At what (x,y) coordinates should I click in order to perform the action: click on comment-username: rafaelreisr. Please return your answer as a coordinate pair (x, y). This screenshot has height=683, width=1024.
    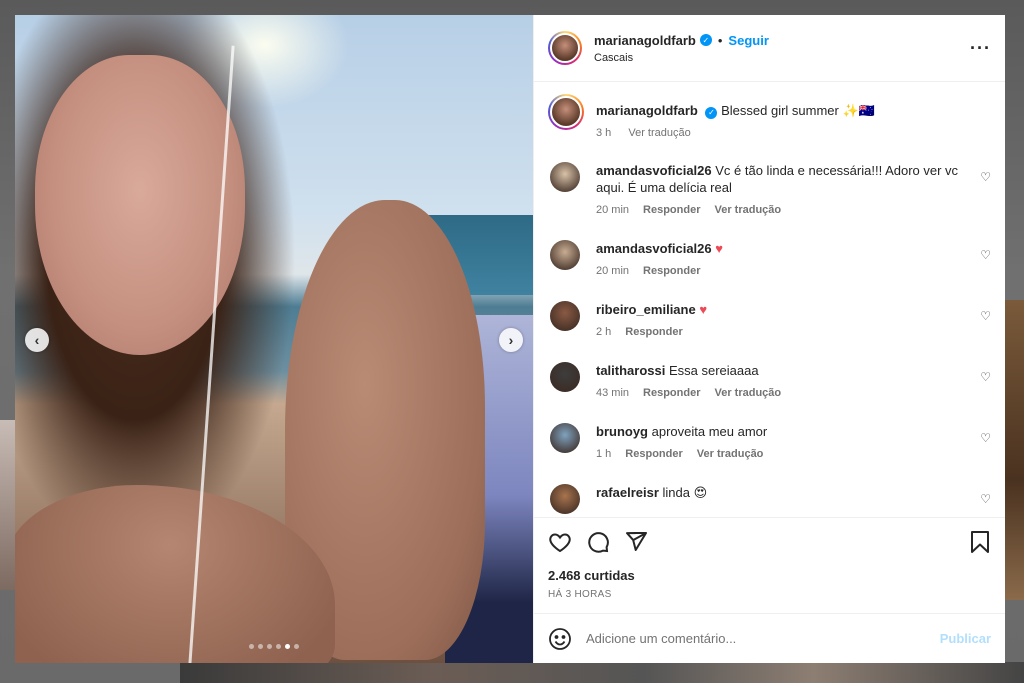
    Looking at the image, I should click on (627, 492).